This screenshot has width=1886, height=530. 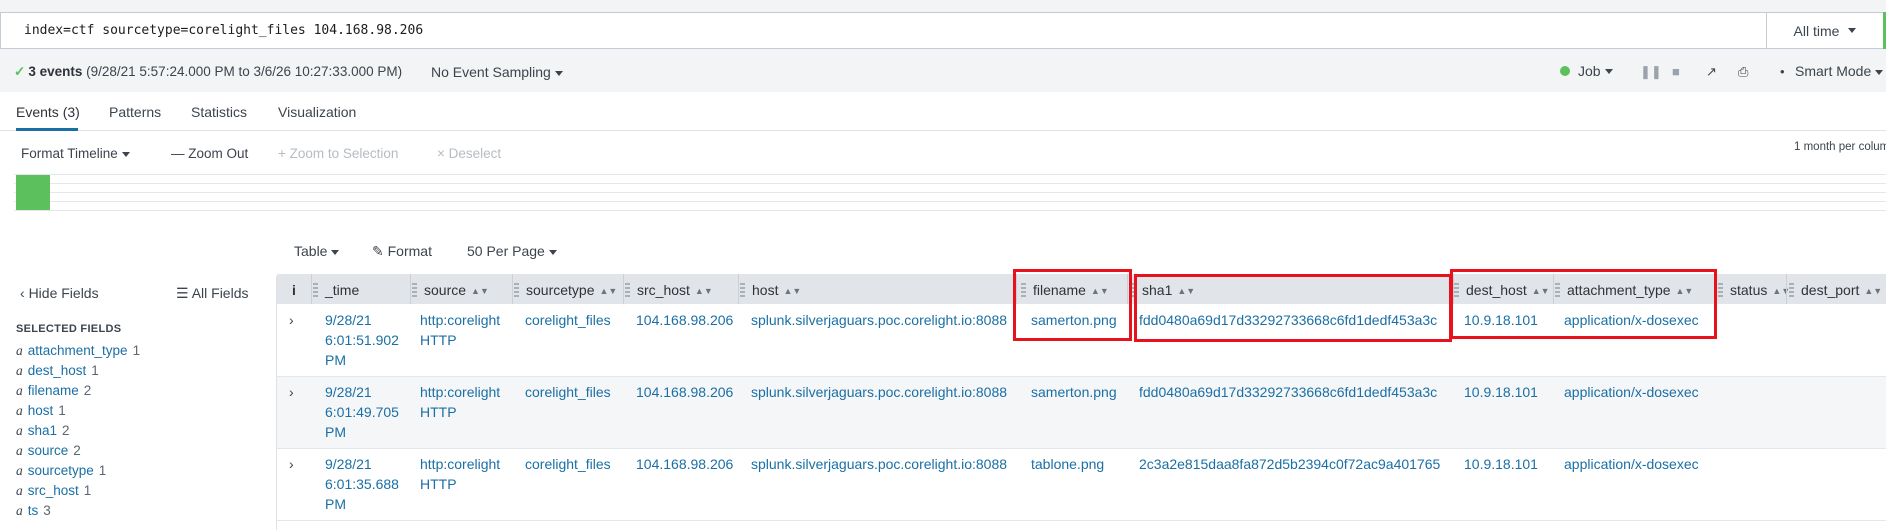 What do you see at coordinates (219, 112) in the screenshot?
I see `tab-statistics: Statistics` at bounding box center [219, 112].